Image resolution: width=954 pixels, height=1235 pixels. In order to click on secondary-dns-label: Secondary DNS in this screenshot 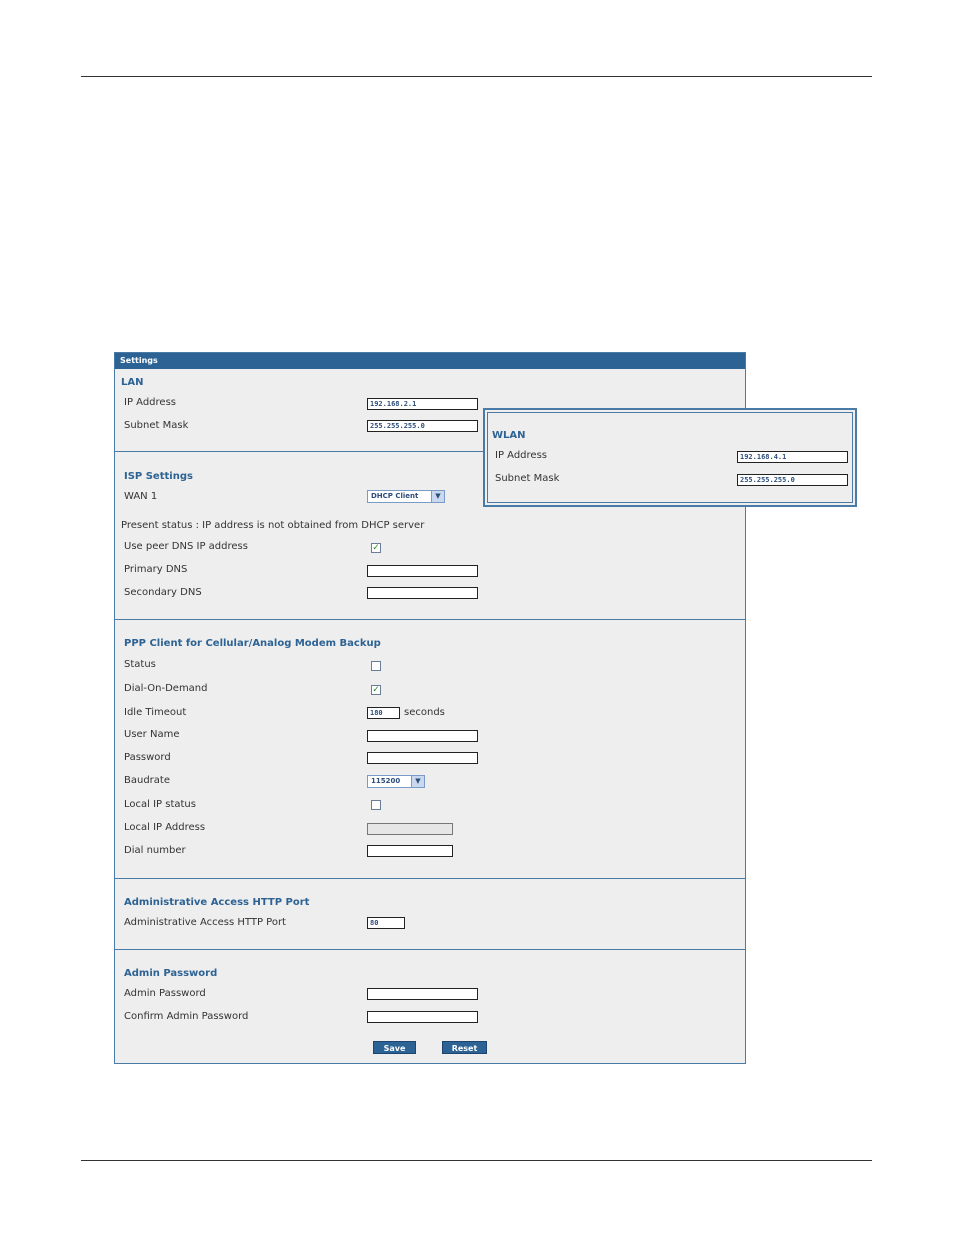, I will do `click(163, 592)`.